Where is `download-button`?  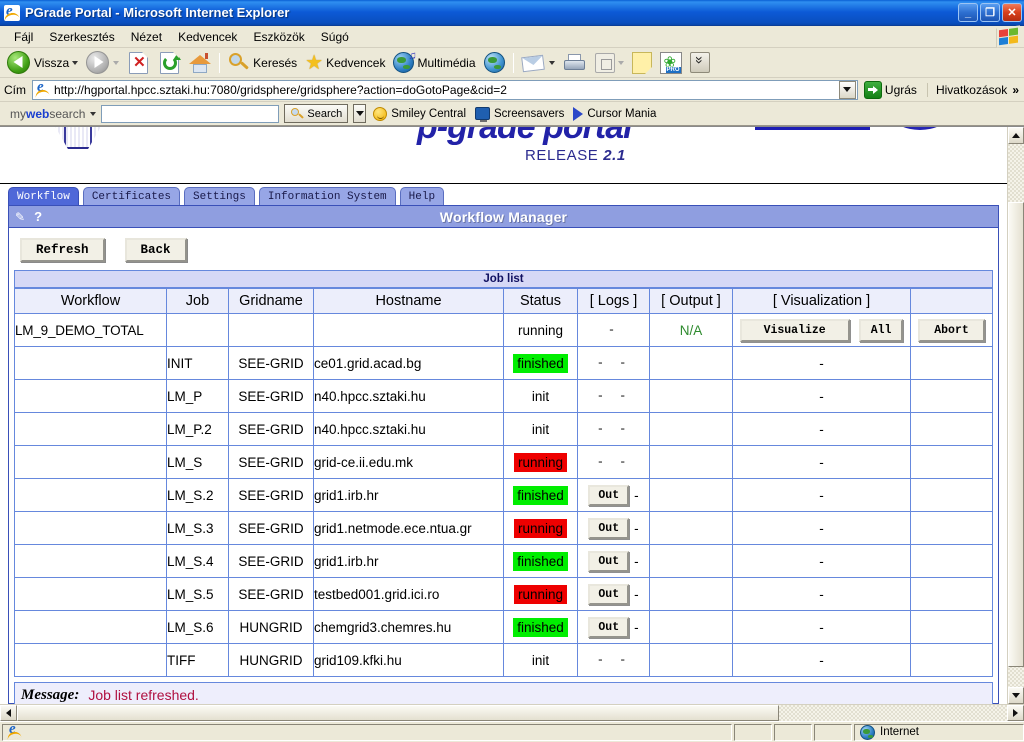
download-button is located at coordinates (700, 62).